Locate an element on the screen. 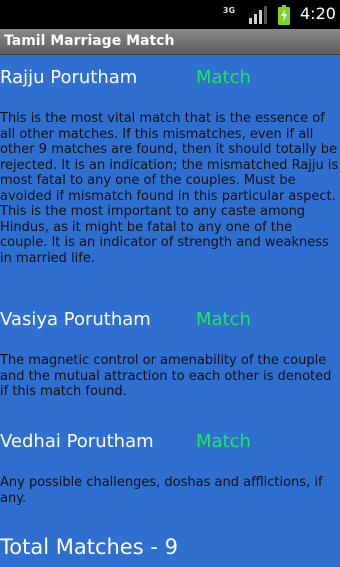  total-matches: Total Matches - 9 is located at coordinates (89, 547).